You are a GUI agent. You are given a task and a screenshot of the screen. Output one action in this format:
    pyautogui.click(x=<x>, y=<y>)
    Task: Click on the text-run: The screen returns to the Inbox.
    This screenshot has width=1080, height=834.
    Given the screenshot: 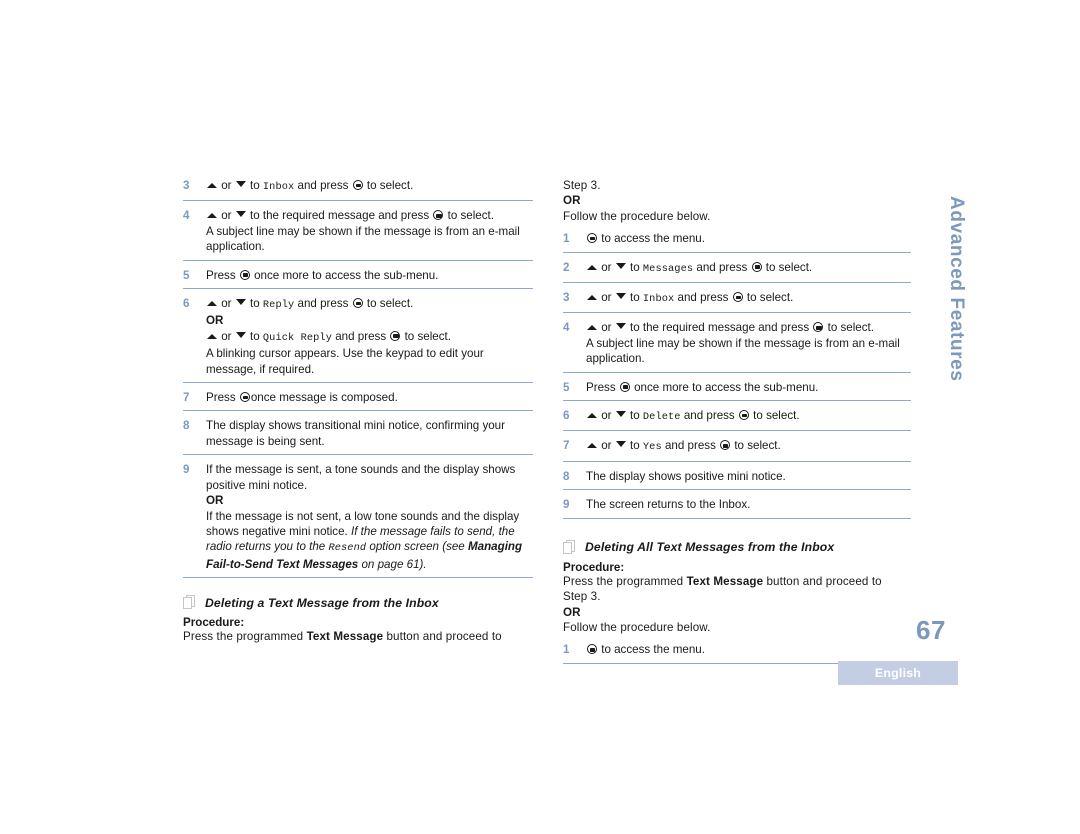 What is the action you would take?
    pyautogui.click(x=668, y=505)
    